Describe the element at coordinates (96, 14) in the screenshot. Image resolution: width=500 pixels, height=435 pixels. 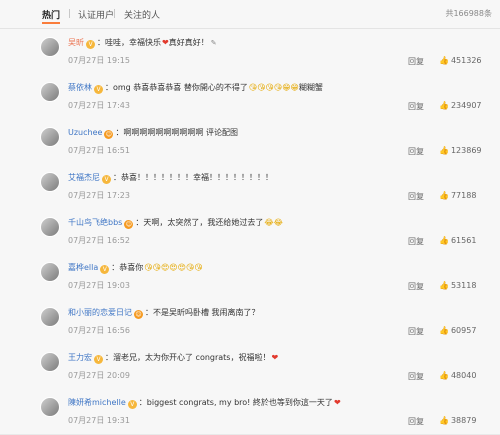
I see `tab-verified-users: 认证用户` at that location.